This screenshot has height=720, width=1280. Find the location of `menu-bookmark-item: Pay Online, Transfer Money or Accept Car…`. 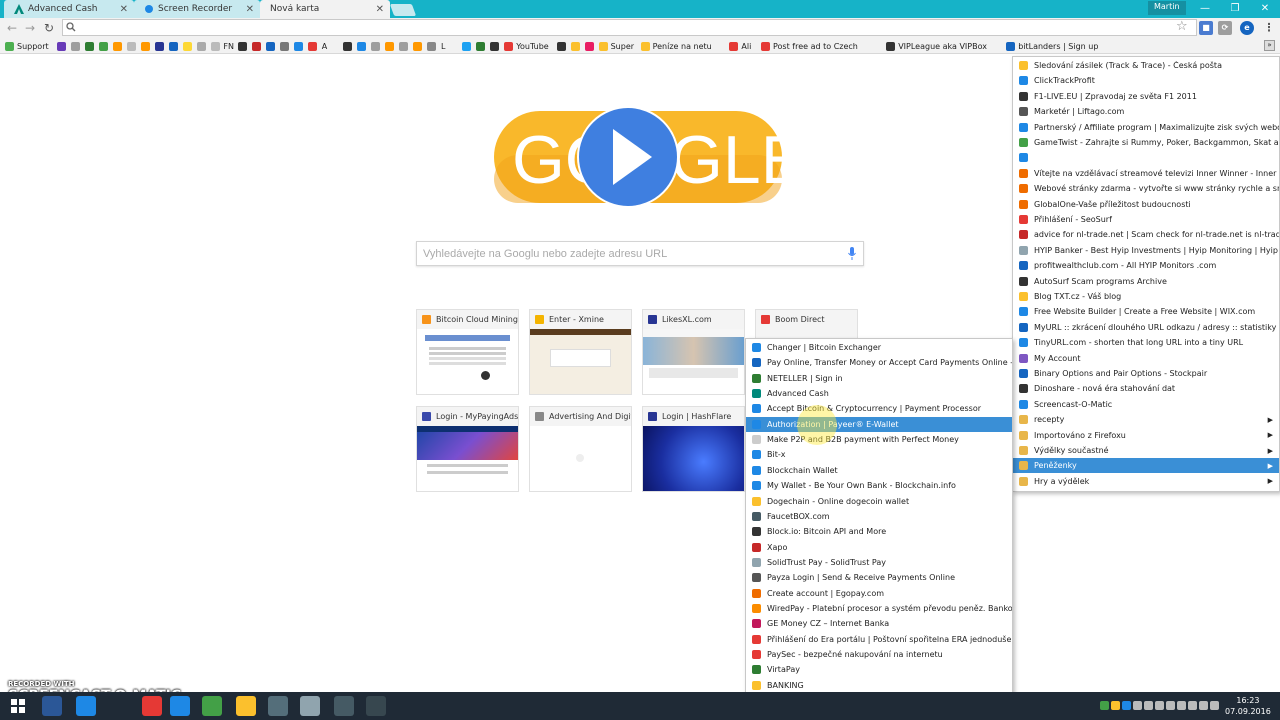

menu-bookmark-item: Pay Online, Transfer Money or Accept Car… is located at coordinates (879, 362).